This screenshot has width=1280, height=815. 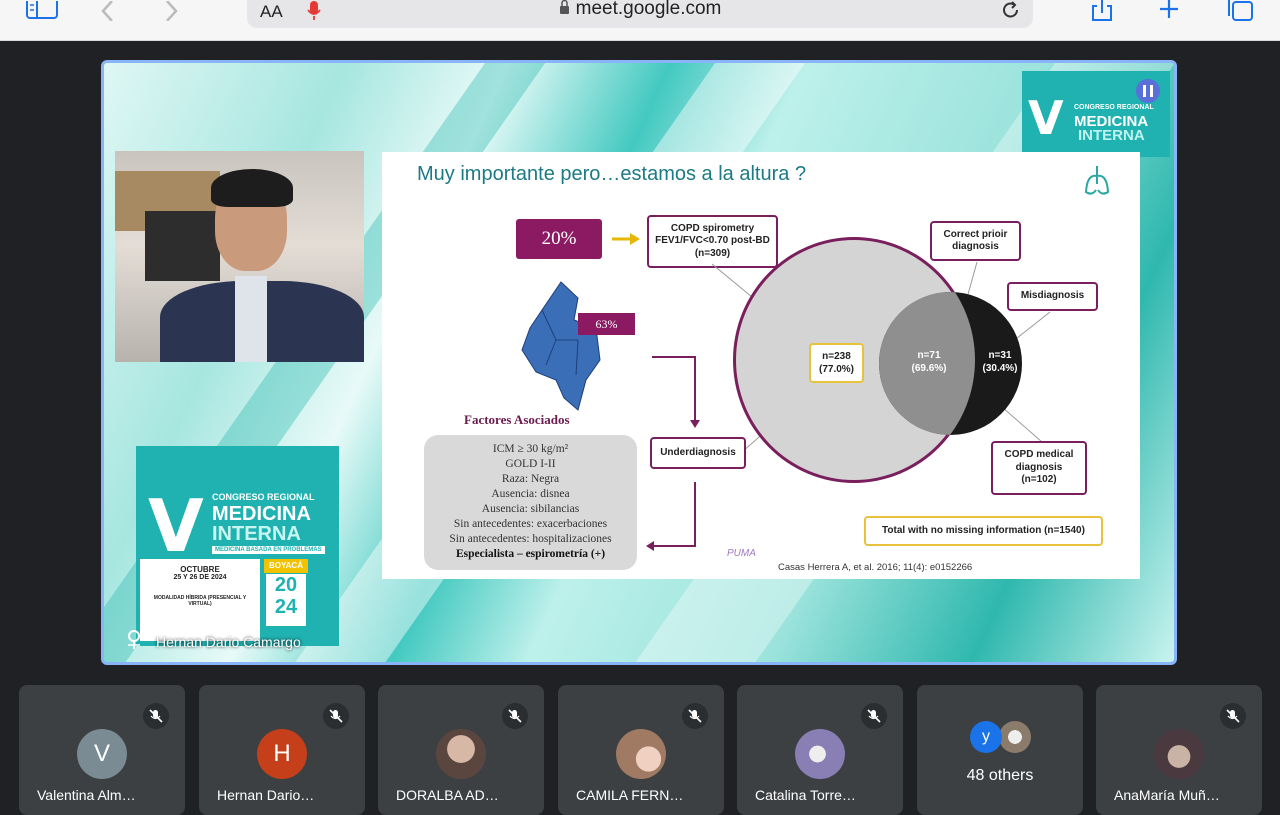 I want to click on label-n238: n=238 (77.0%), so click(x=836, y=363).